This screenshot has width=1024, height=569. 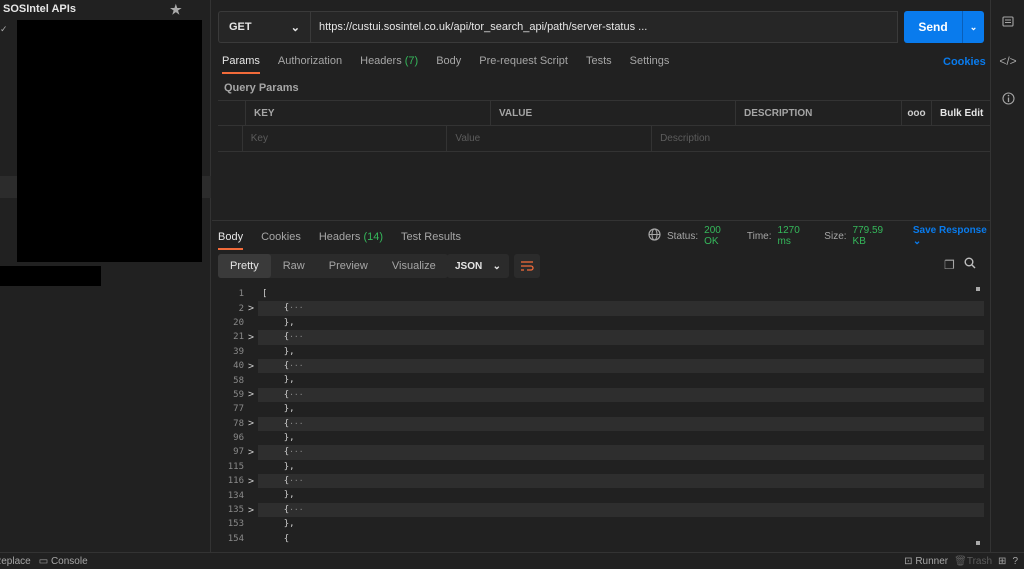 I want to click on star-icon: ★, so click(x=176, y=10).